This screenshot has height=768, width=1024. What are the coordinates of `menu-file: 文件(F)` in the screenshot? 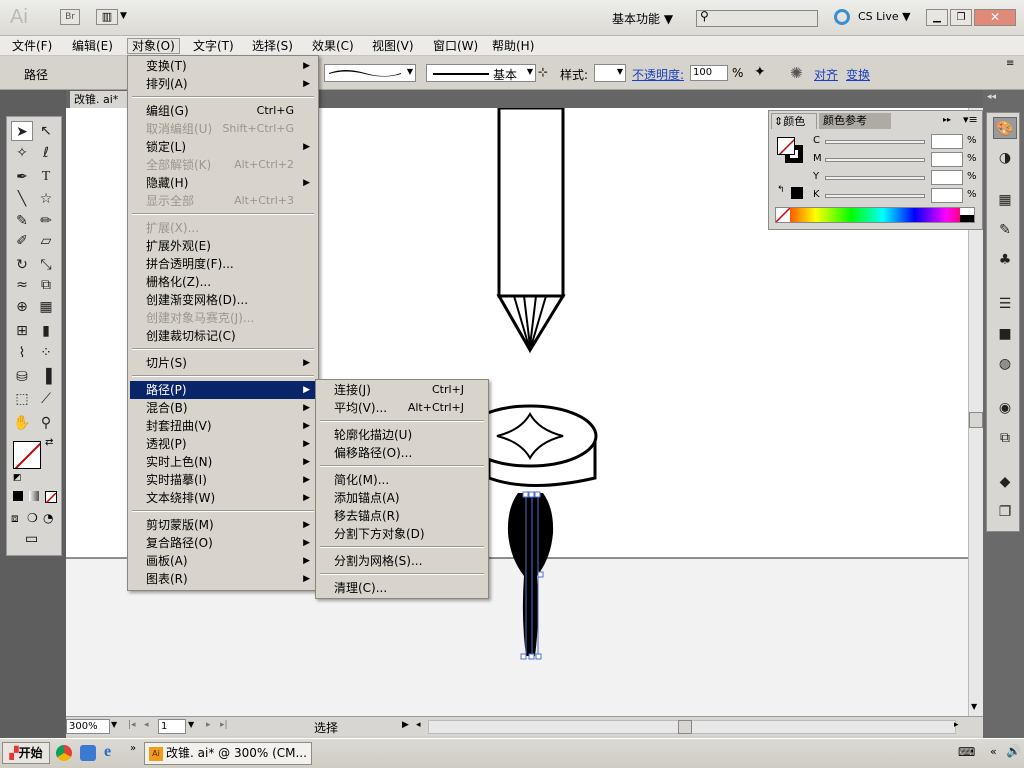 It's located at (32, 46).